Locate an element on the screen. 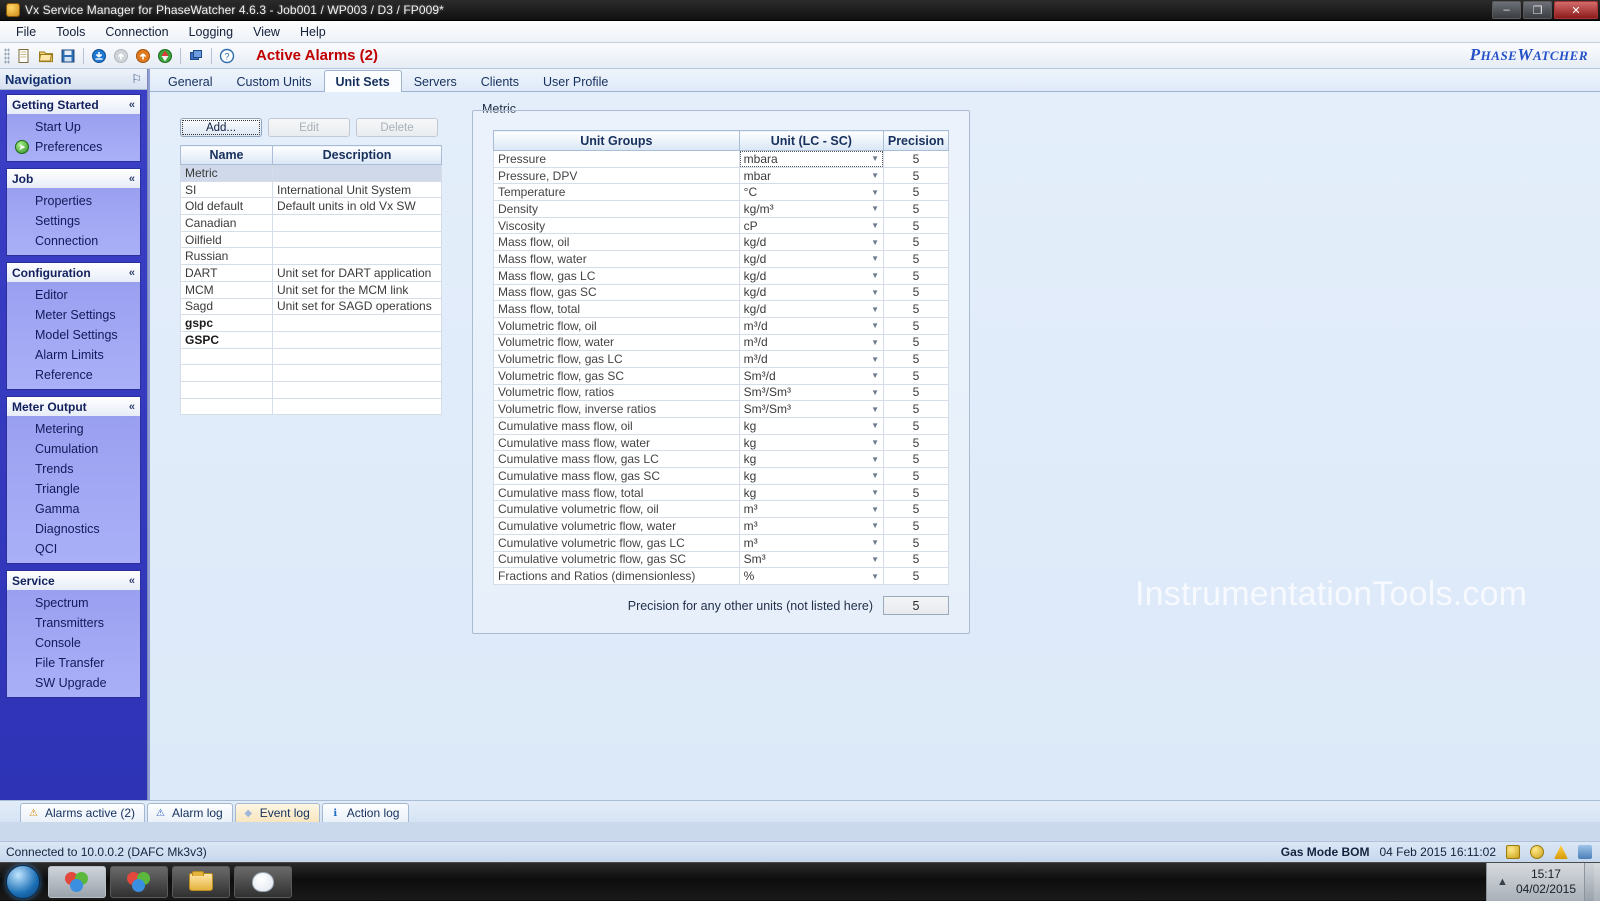  table-row: Russian is located at coordinates (311, 256).